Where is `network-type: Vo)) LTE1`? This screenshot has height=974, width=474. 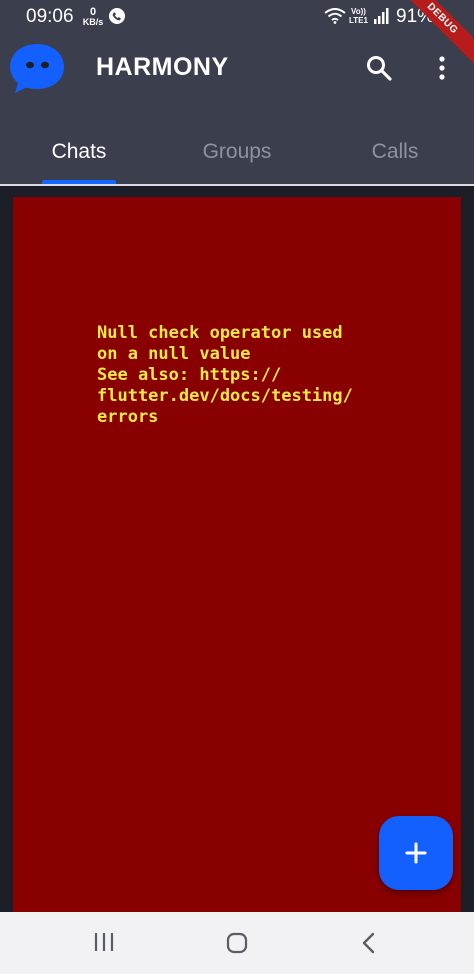
network-type: Vo)) LTE1 is located at coordinates (358, 16).